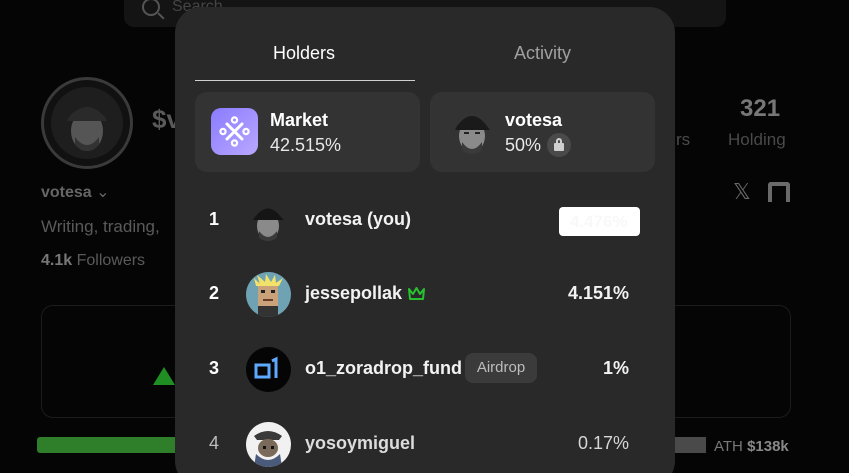 This screenshot has width=849, height=473. What do you see at coordinates (299, 120) in the screenshot?
I see `market-title: Market` at bounding box center [299, 120].